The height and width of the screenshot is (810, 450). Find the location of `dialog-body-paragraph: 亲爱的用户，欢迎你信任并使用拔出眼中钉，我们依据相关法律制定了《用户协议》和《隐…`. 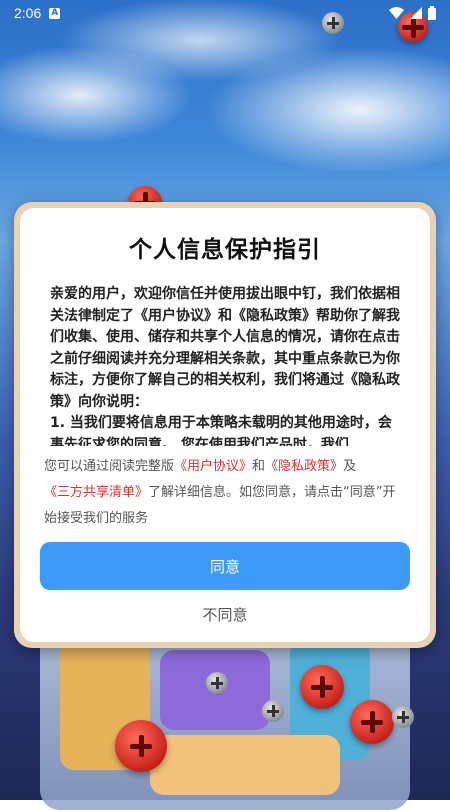

dialog-body-paragraph: 亲爱的用户，欢迎你信任并使用拔出眼中钉，我们依据相关法律制定了《用户协议》和《隐… is located at coordinates (225, 348).